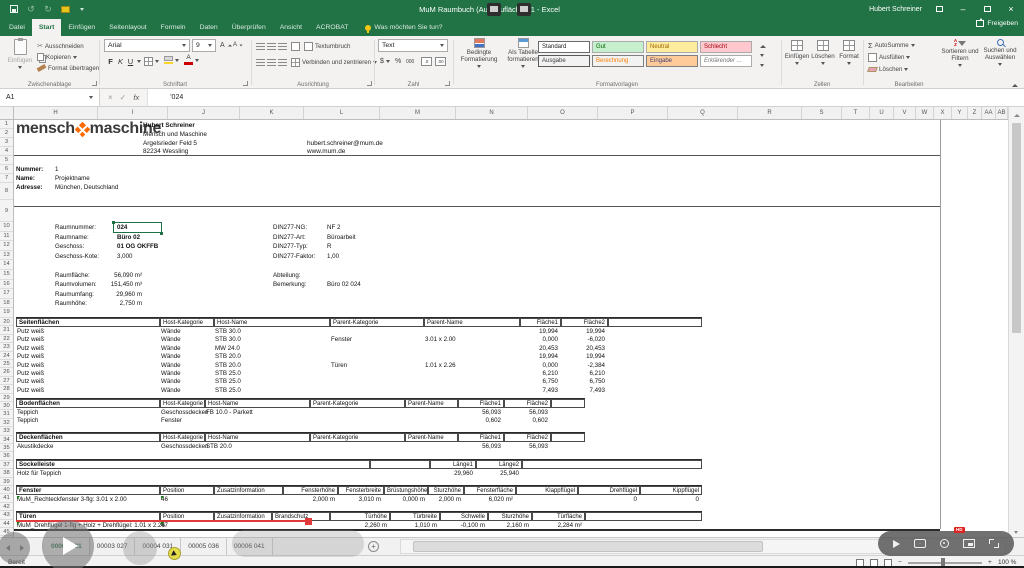  Describe the element at coordinates (248, 490) in the screenshot. I see `table-column-header: Zusatzinformation` at that location.